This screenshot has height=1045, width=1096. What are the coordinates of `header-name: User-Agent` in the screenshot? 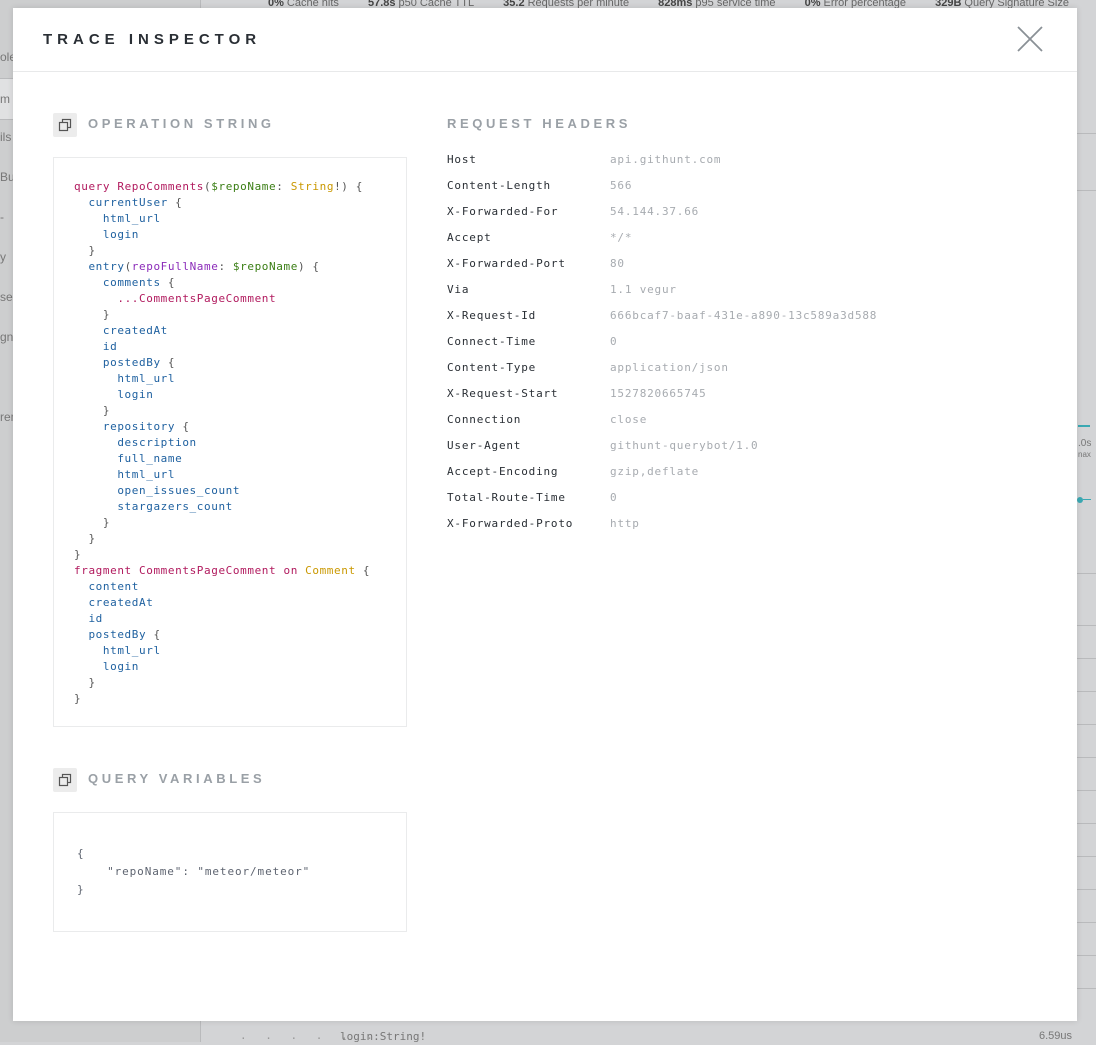 It's located at (484, 445).